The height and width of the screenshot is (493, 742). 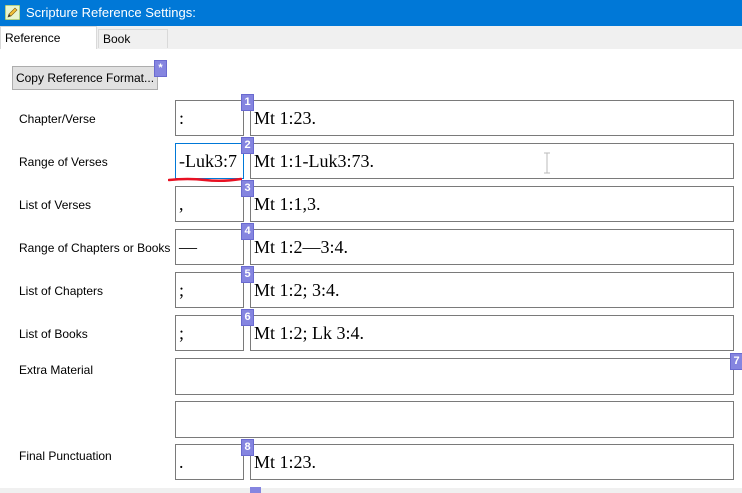 What do you see at coordinates (247, 102) in the screenshot?
I see `row-badge-1: 1` at bounding box center [247, 102].